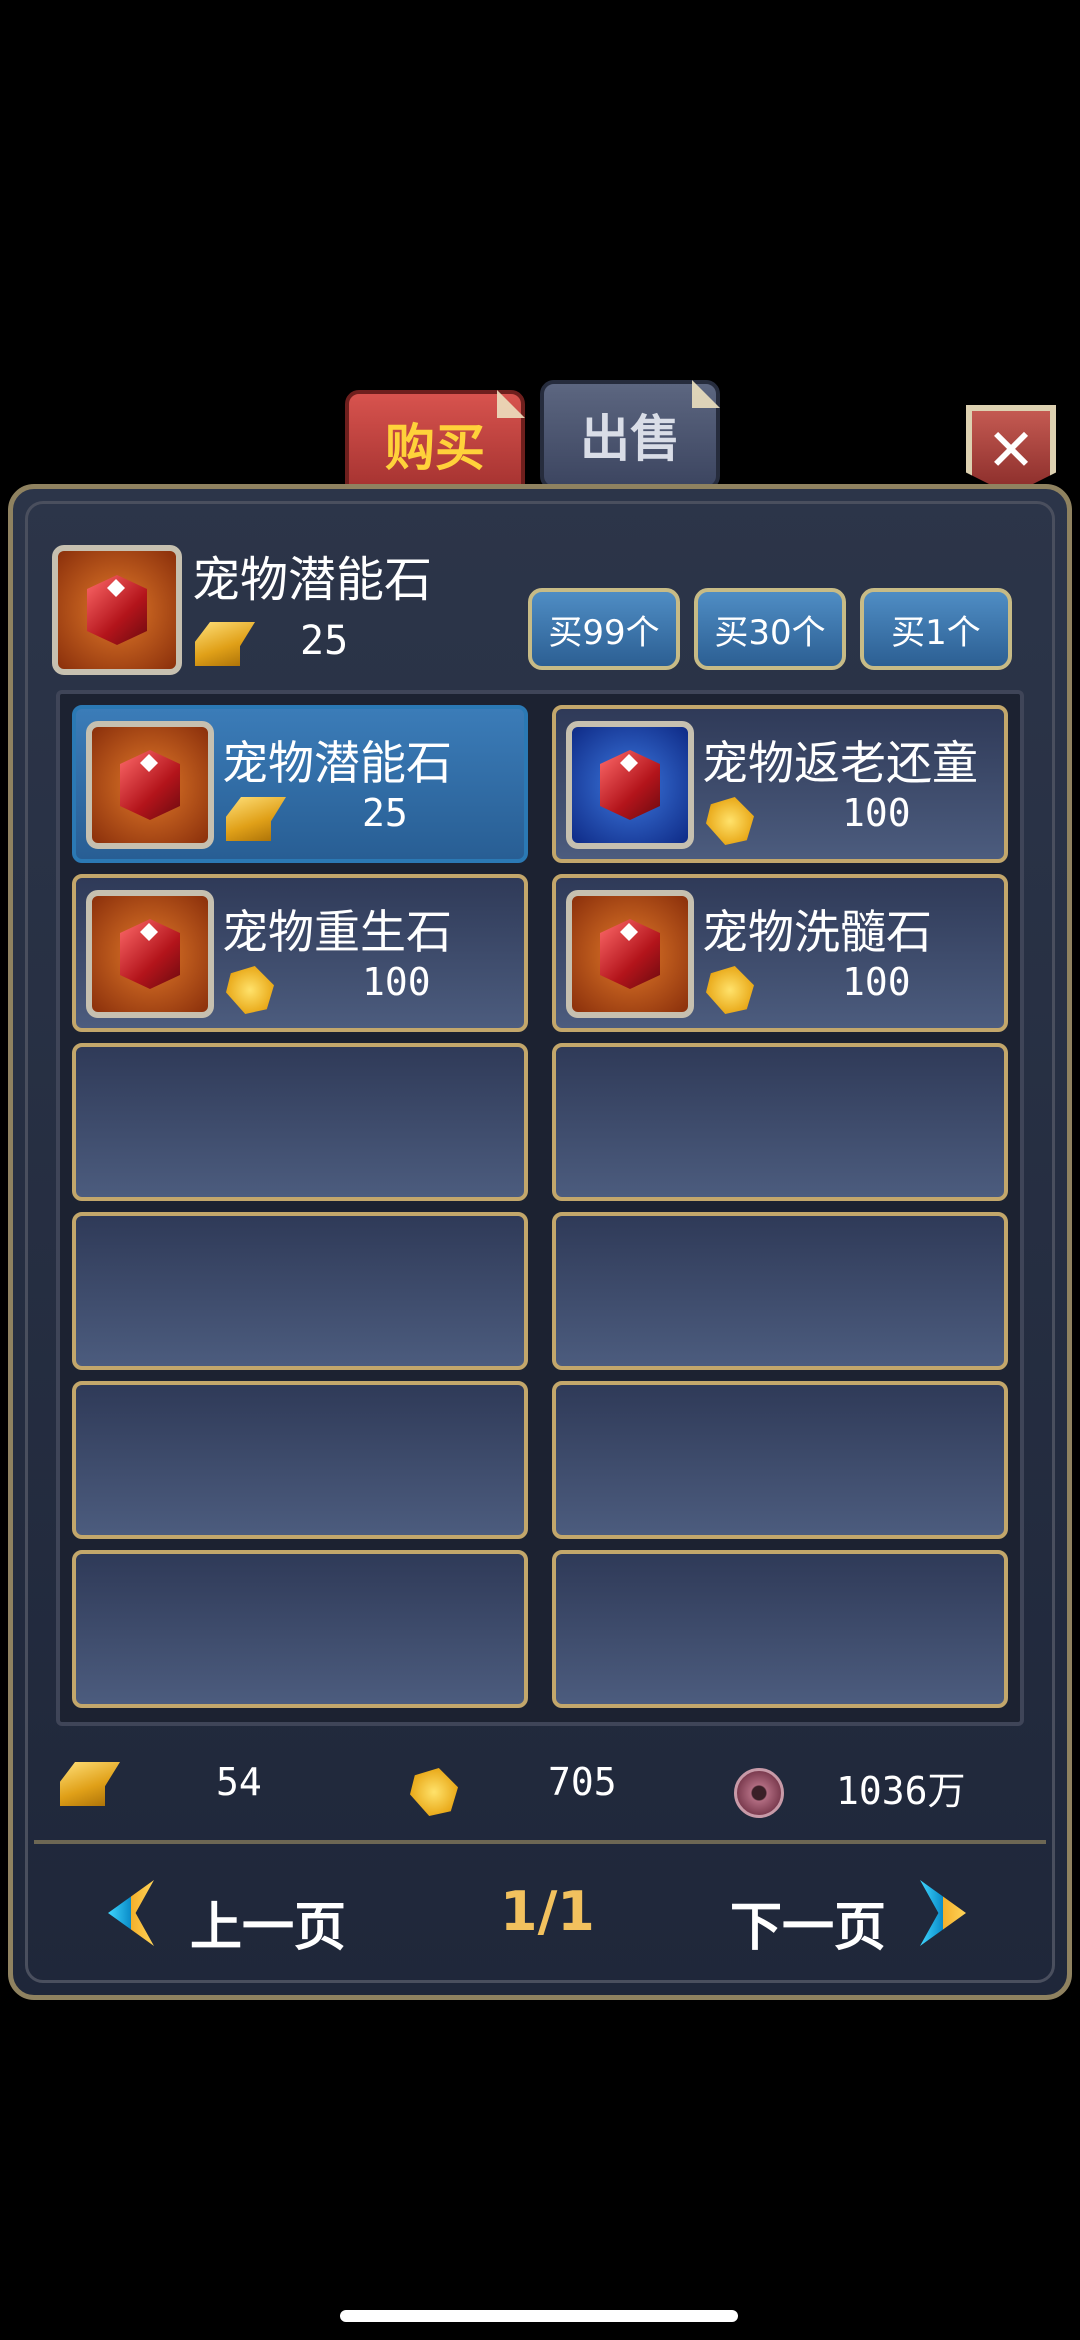  What do you see at coordinates (539, 2316) in the screenshot?
I see `home-indicator` at bounding box center [539, 2316].